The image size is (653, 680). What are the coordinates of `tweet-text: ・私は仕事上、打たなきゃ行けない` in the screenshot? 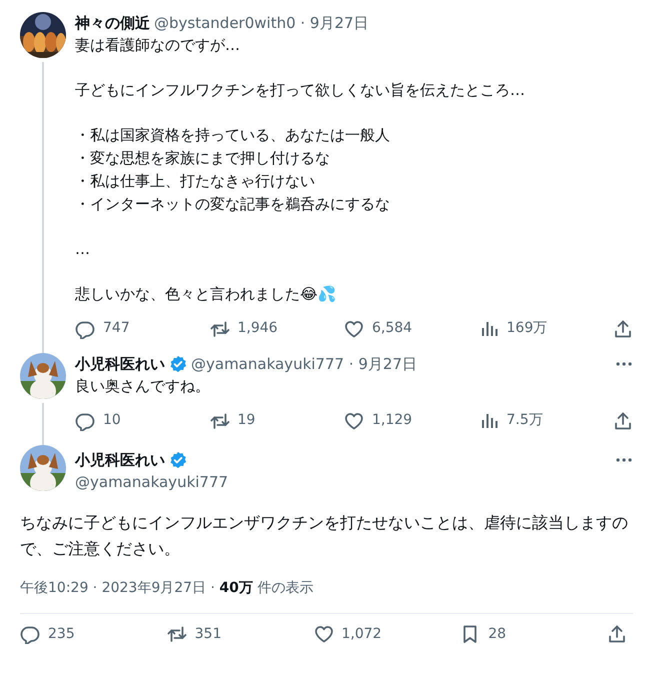 It's located at (195, 181).